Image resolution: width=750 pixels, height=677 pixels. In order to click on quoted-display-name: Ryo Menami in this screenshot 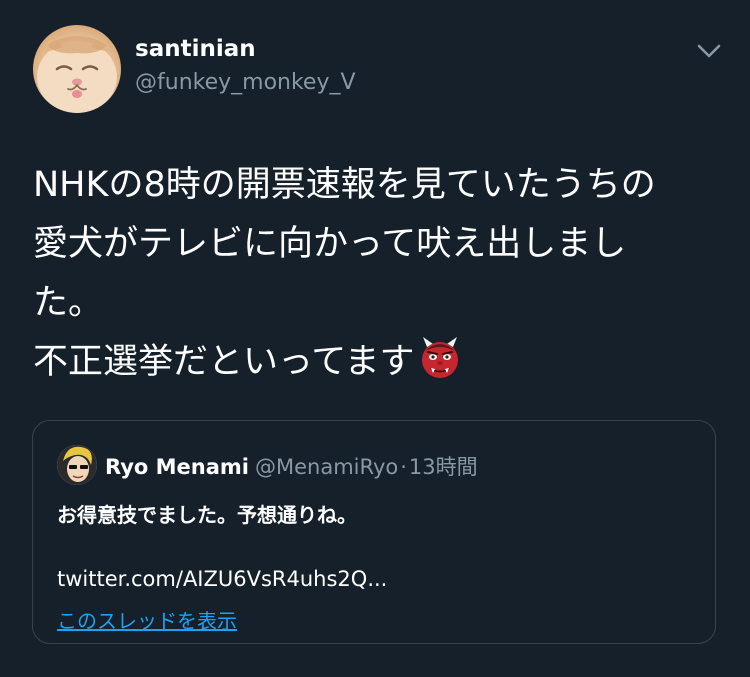, I will do `click(177, 467)`.